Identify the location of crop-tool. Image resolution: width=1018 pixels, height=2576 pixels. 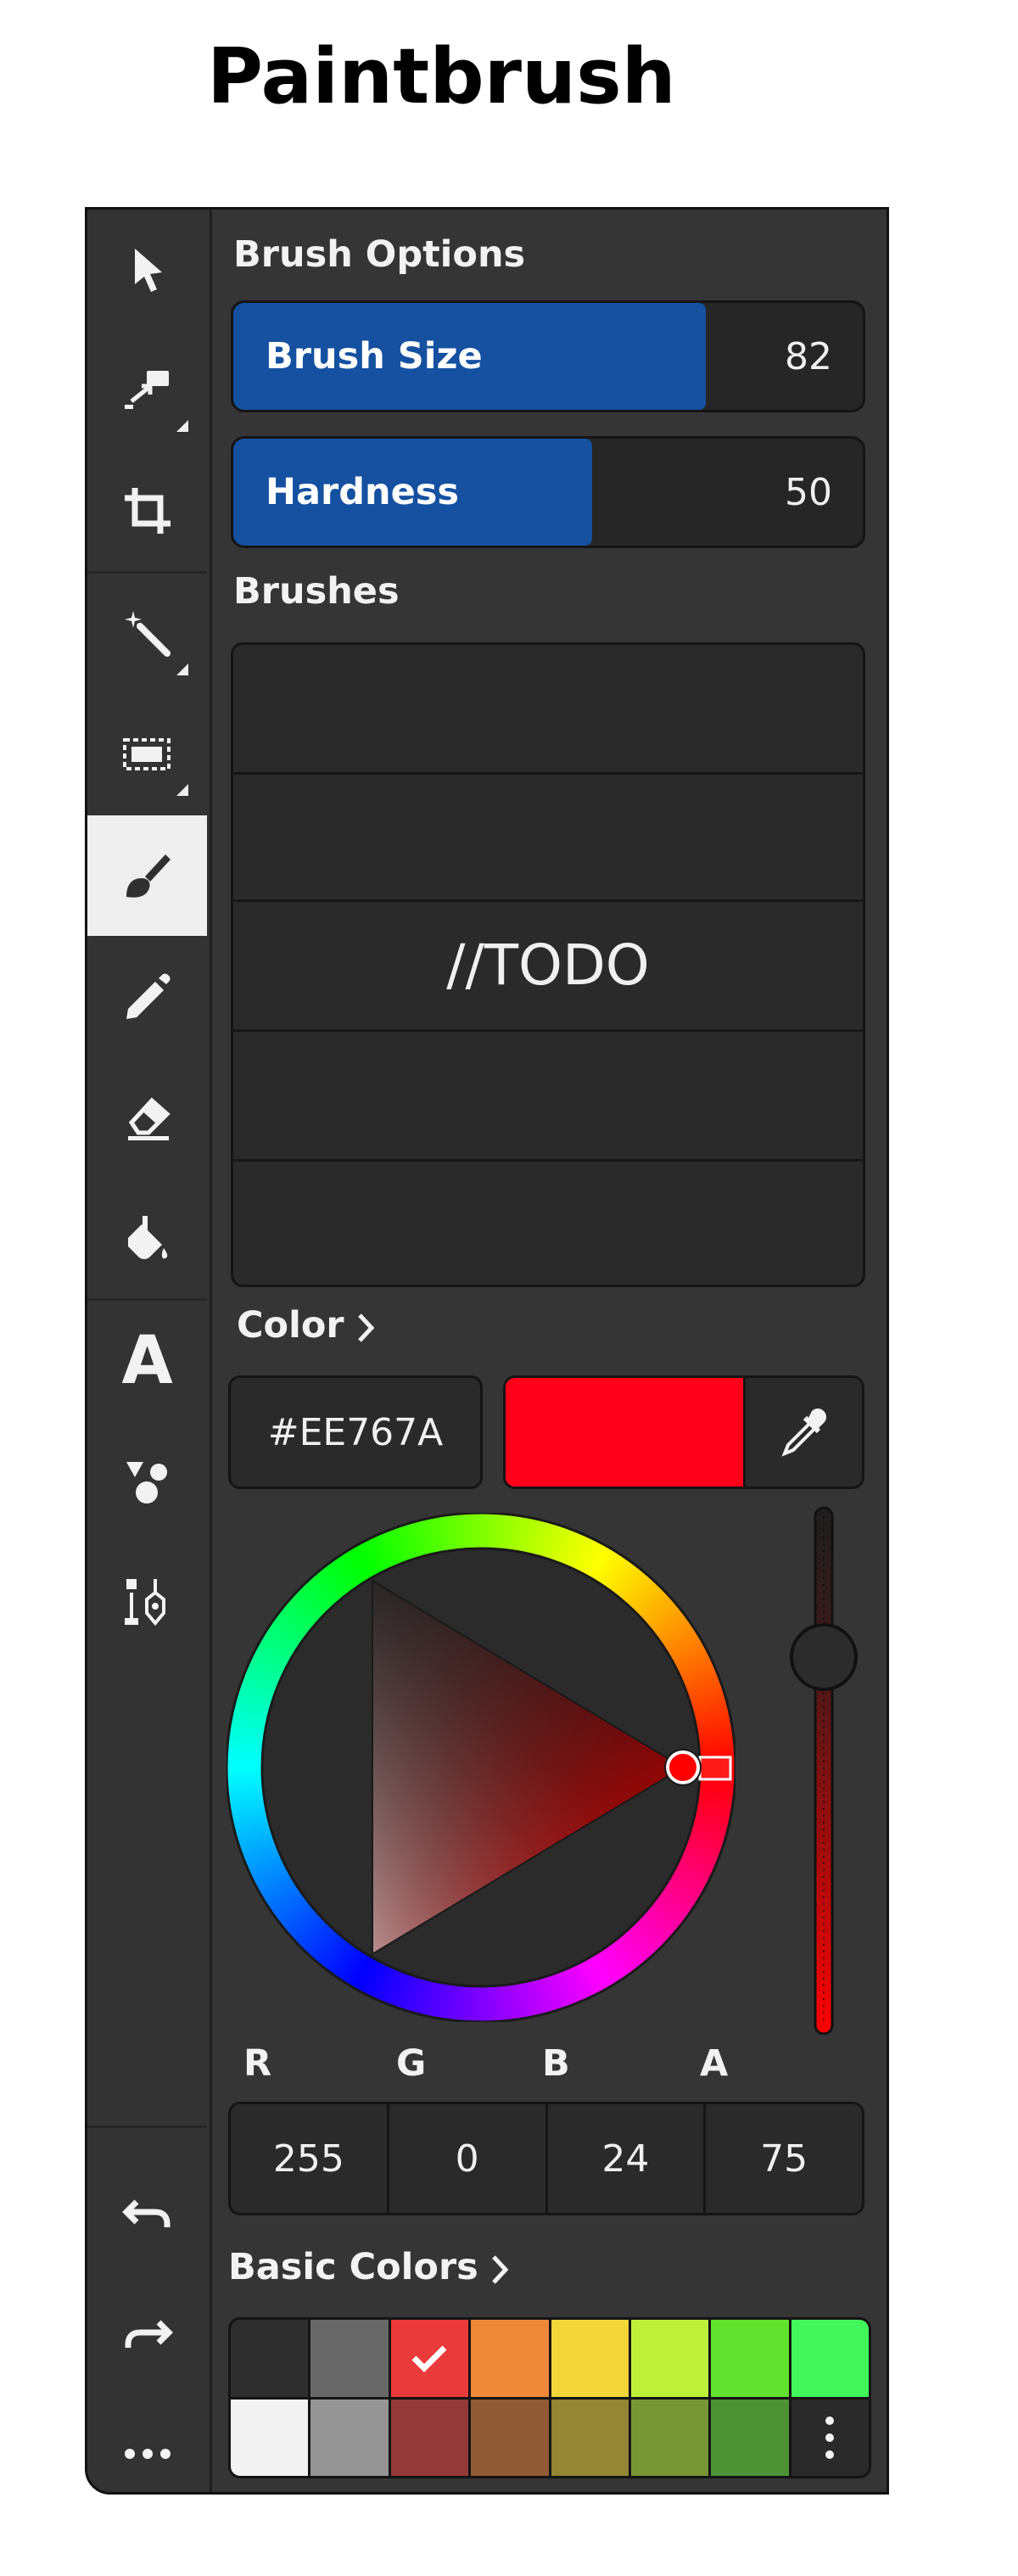
(147, 511).